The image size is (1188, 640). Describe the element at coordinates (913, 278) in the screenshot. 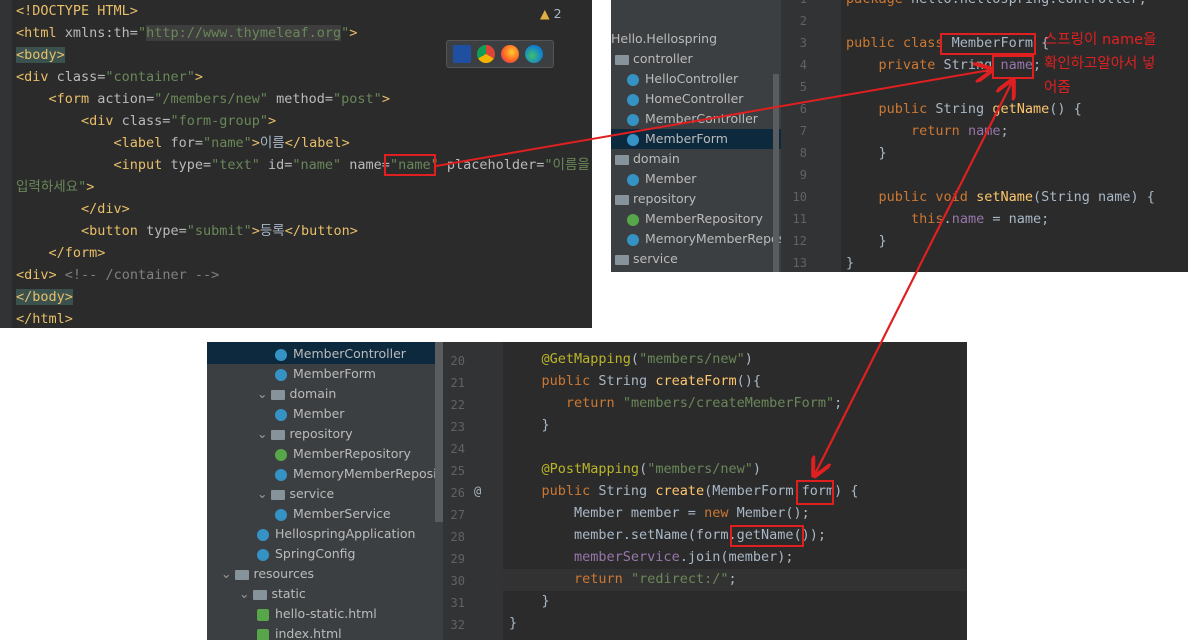

I see `arrow-form-to-field` at that location.